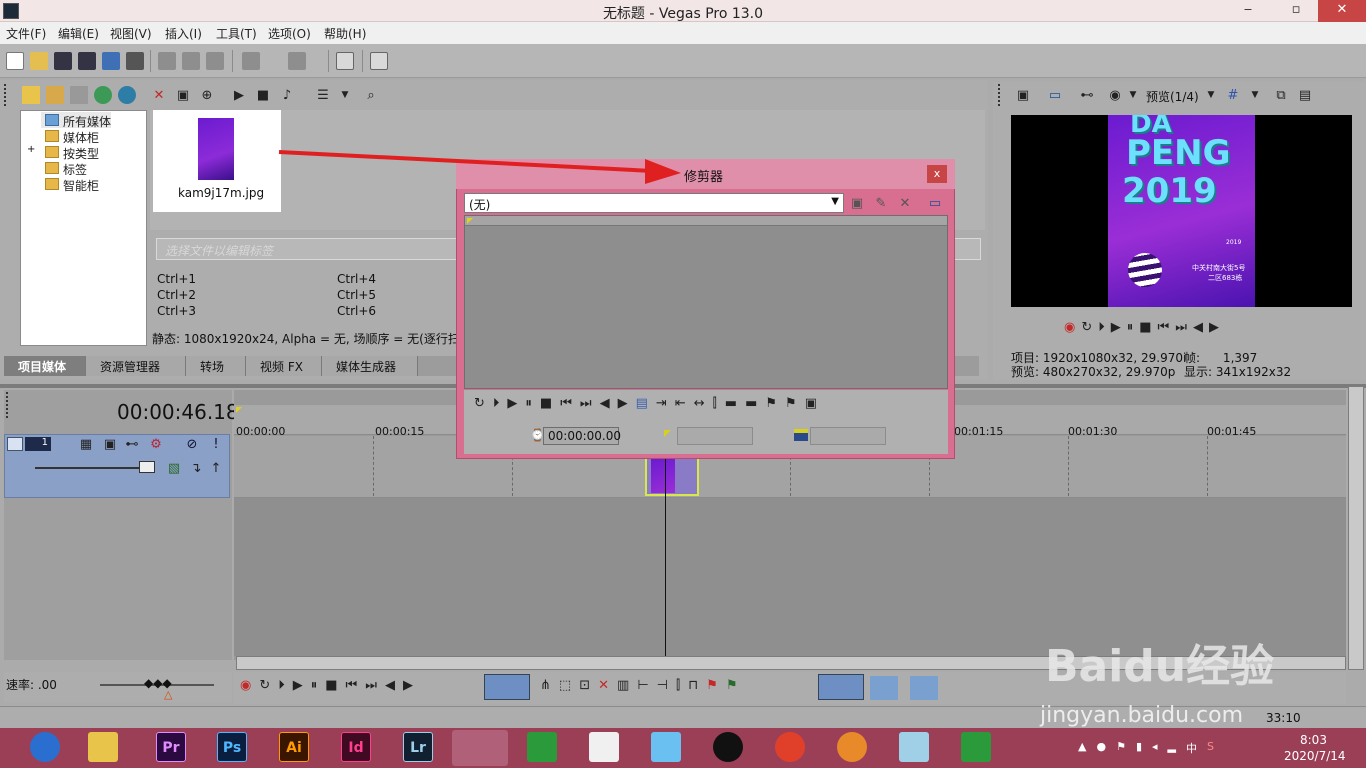  I want to click on expand-icon: +, so click(31, 149).